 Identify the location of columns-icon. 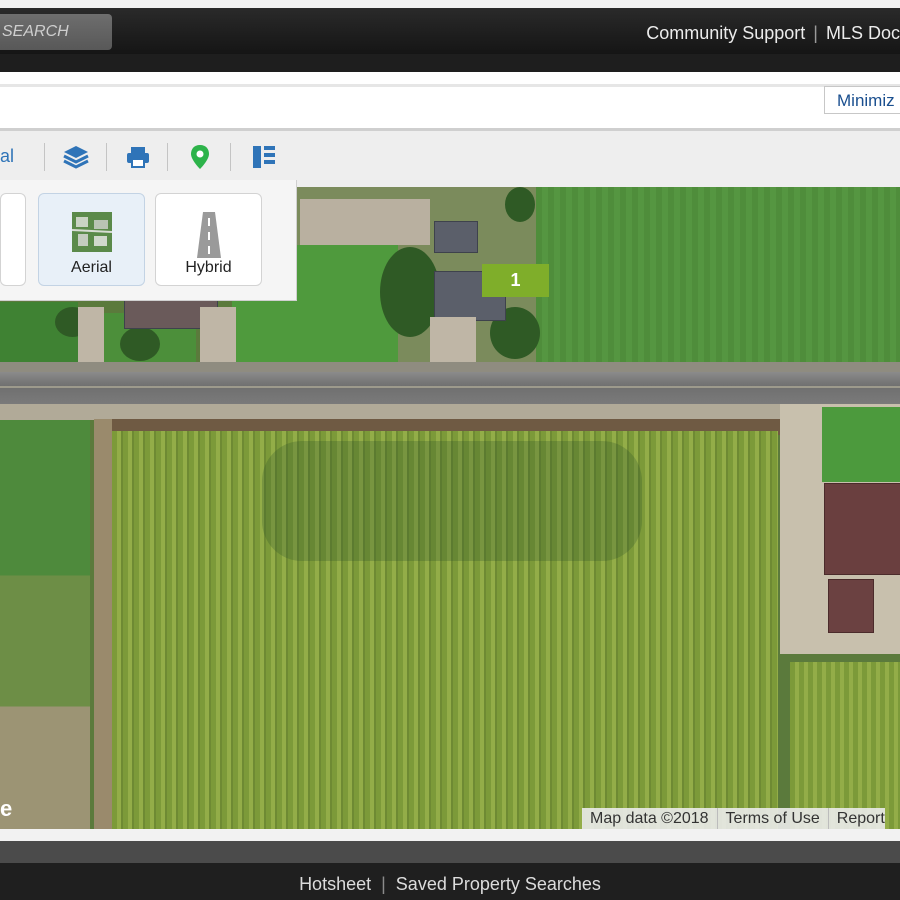
(264, 157).